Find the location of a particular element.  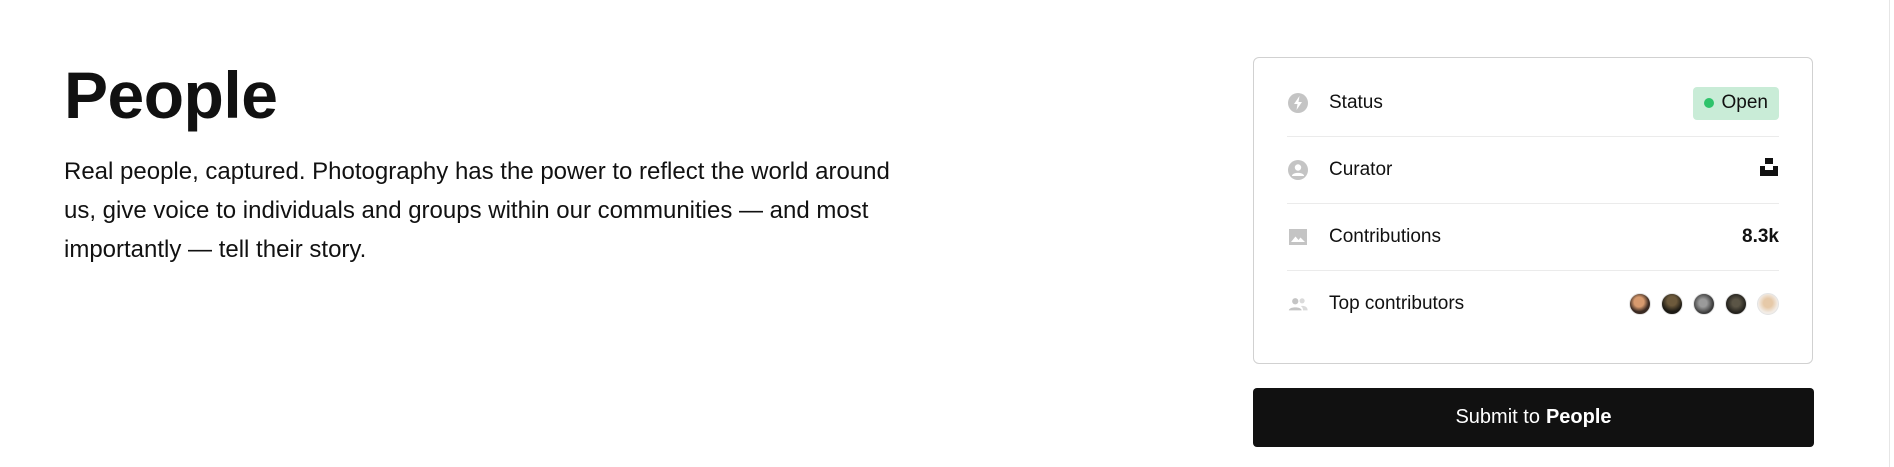

person-circle-icon is located at coordinates (1298, 170).